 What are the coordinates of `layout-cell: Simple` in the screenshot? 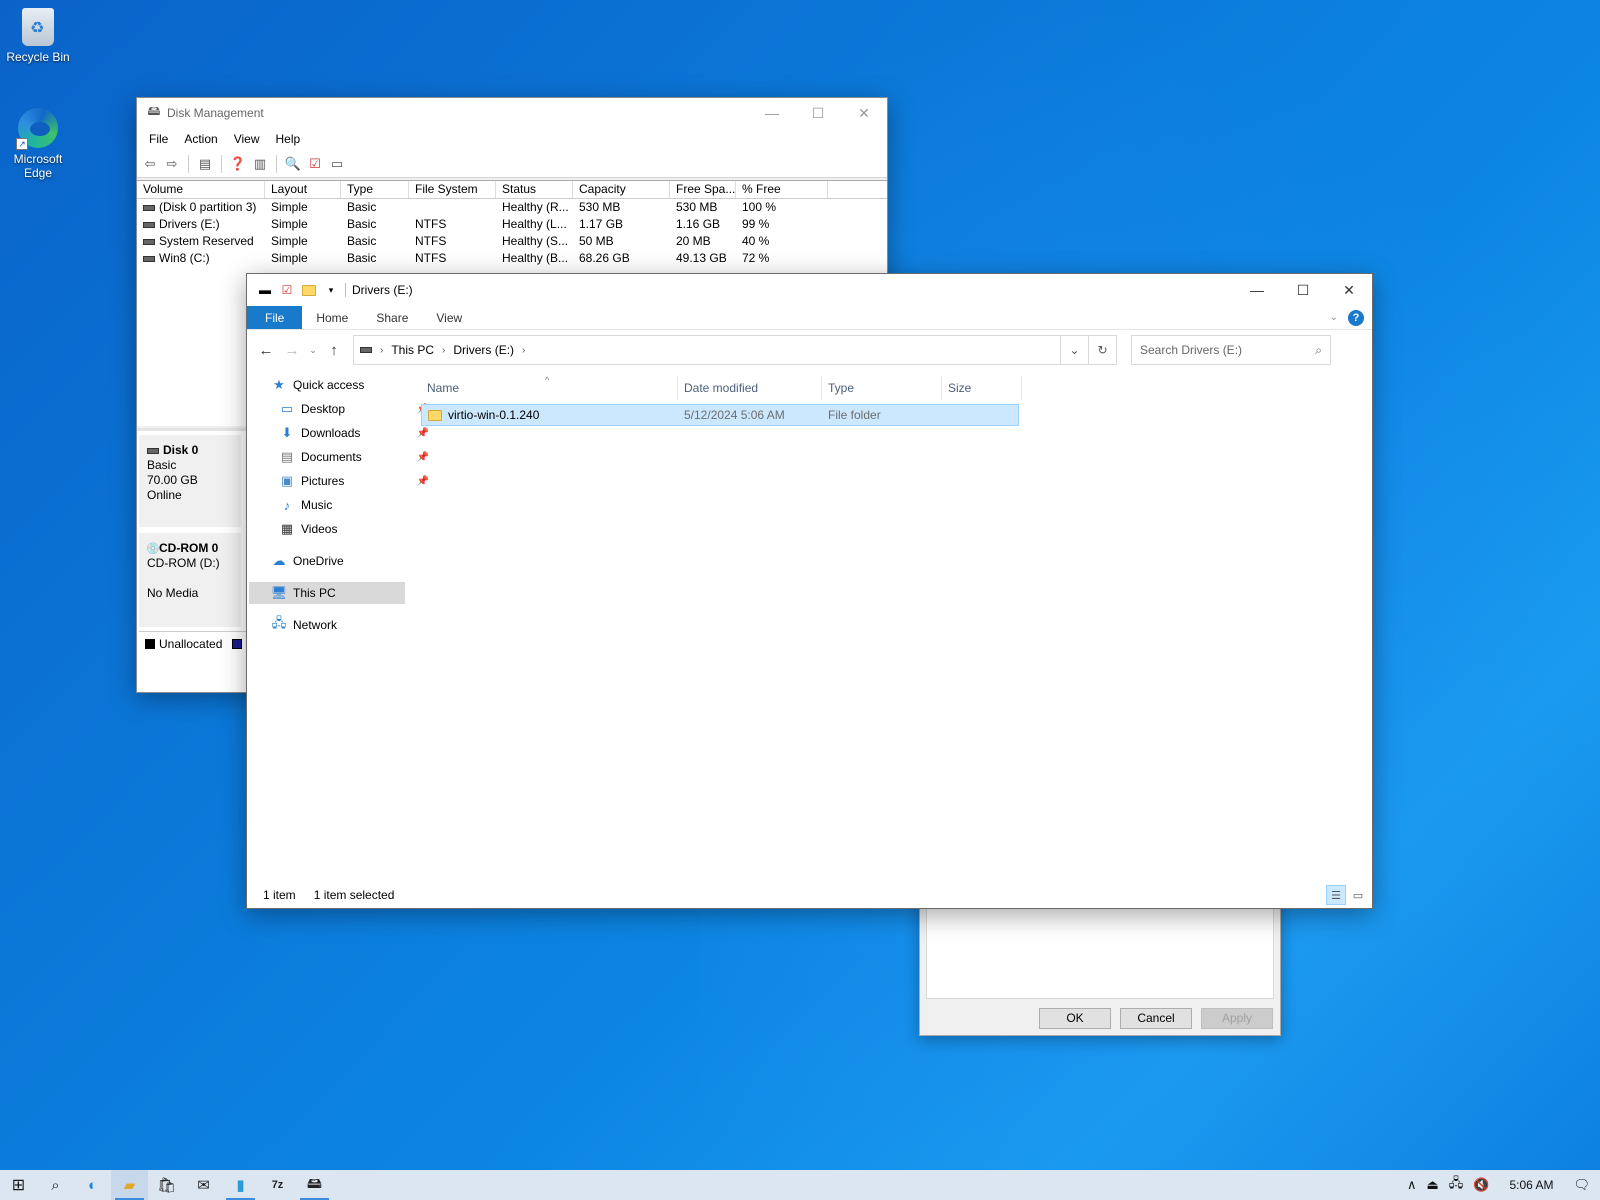 It's located at (289, 224).